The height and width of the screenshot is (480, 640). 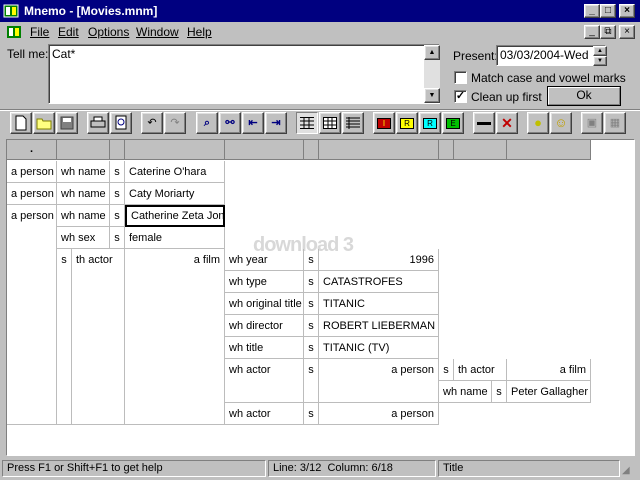 What do you see at coordinates (175, 238) in the screenshot?
I see `grid-cell: female` at bounding box center [175, 238].